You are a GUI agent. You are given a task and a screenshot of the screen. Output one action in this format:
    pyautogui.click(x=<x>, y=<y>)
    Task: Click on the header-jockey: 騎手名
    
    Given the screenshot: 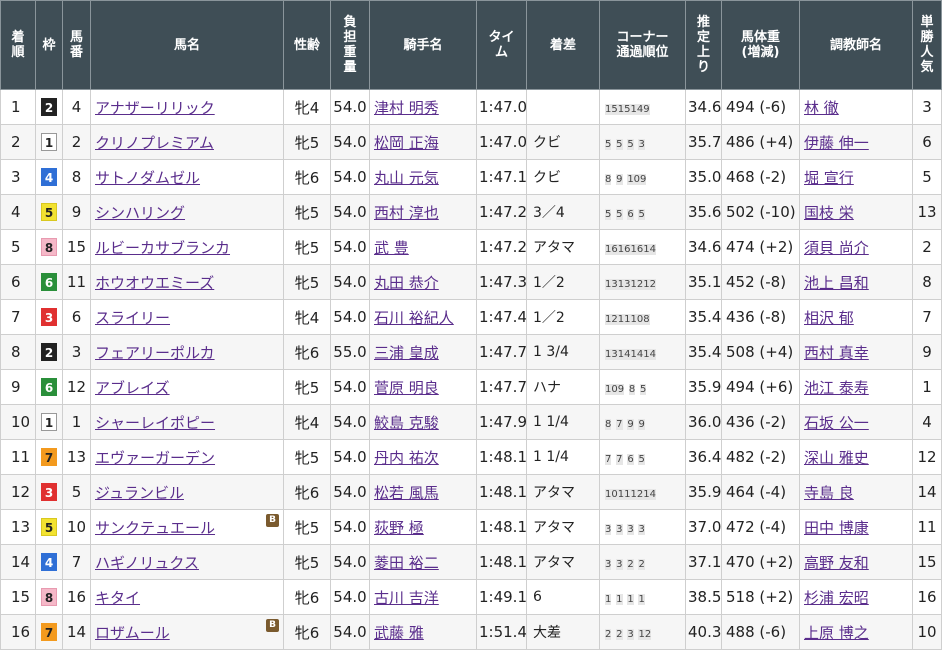 What is the action you would take?
    pyautogui.click(x=423, y=45)
    